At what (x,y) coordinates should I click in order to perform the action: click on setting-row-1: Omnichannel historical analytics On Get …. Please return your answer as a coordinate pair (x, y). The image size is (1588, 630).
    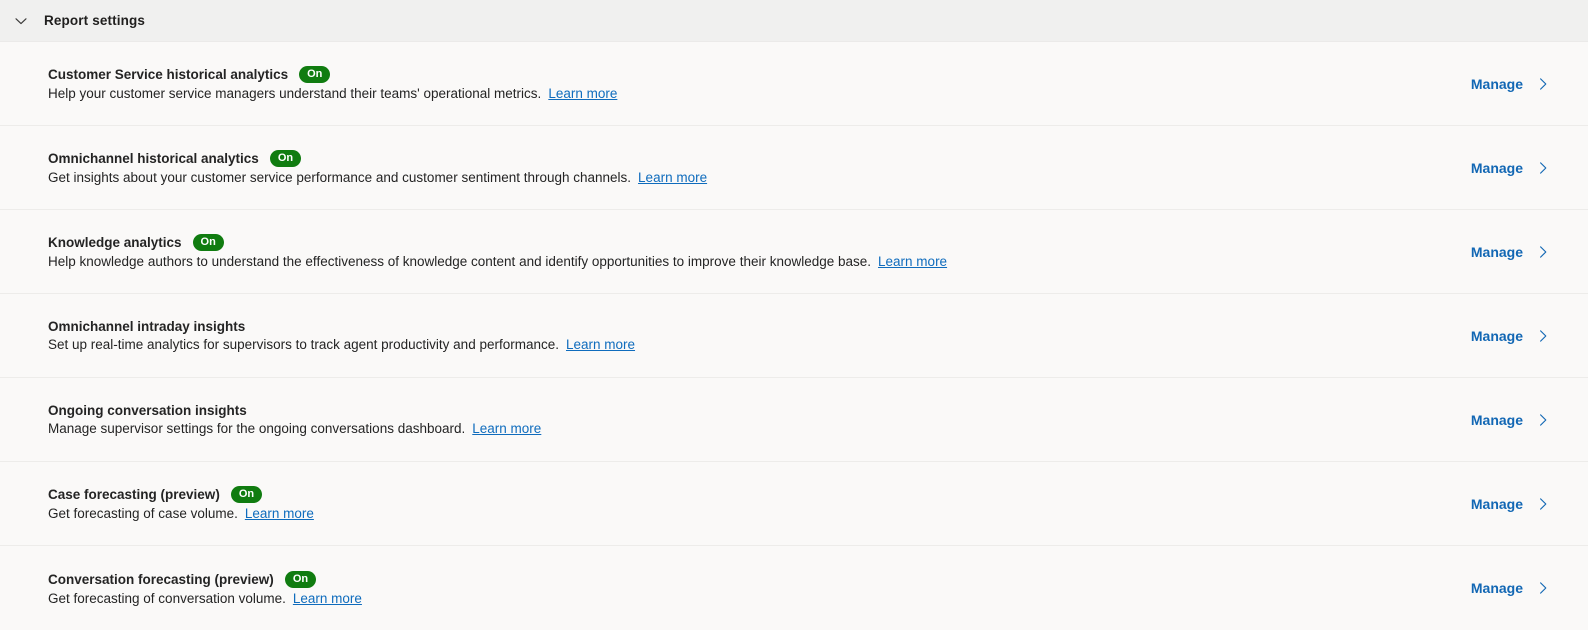
    Looking at the image, I should click on (794, 168).